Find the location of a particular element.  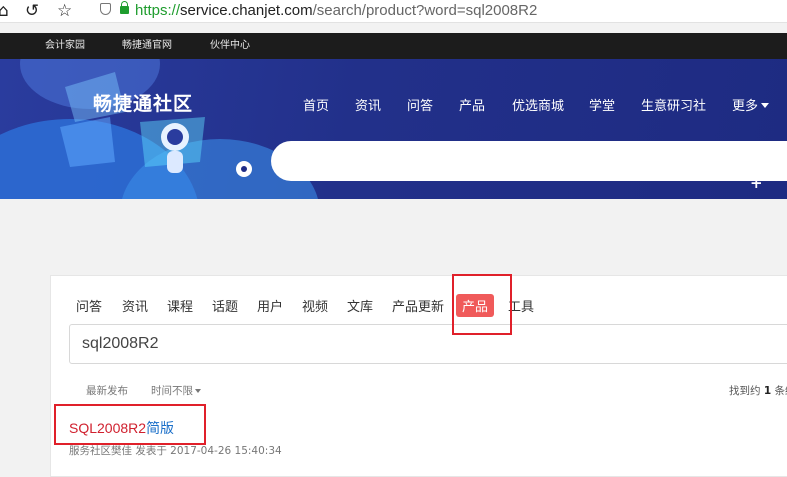

sort-latest: 最新发布 is located at coordinates (107, 390).